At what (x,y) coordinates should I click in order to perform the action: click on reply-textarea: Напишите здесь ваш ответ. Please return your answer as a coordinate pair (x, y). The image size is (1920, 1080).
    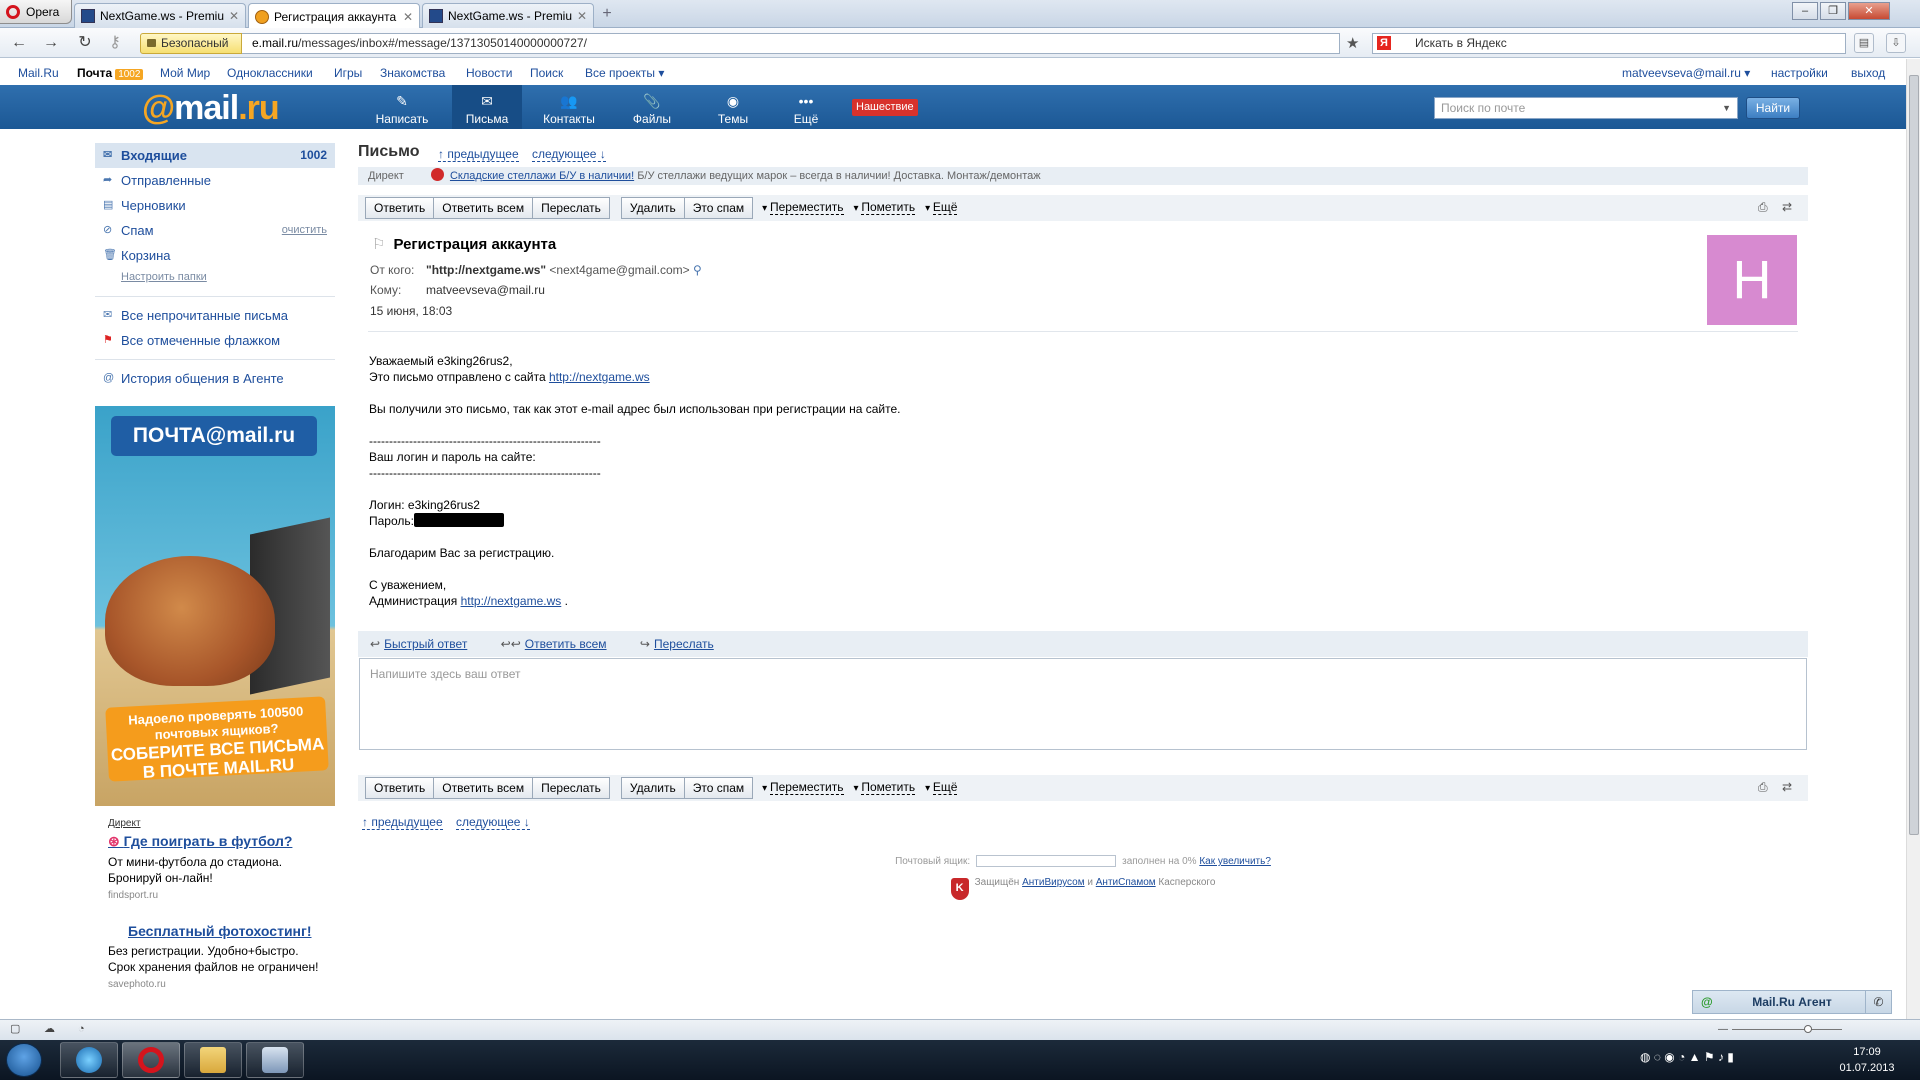
    Looking at the image, I should click on (1083, 704).